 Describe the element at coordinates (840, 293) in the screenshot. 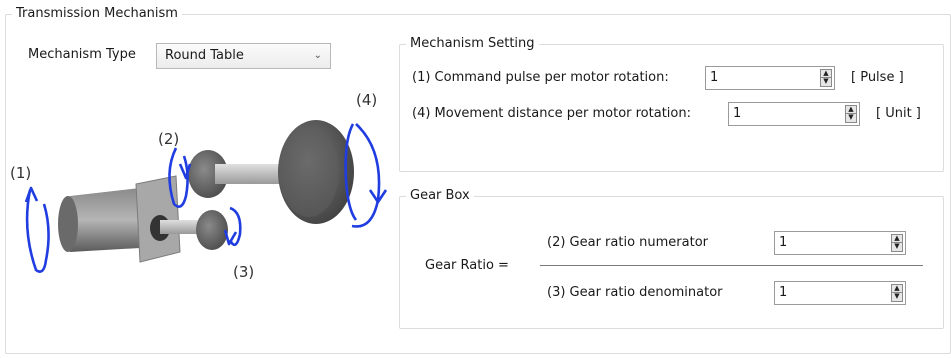

I see `denominator-input: 1 ▲ ▼` at that location.